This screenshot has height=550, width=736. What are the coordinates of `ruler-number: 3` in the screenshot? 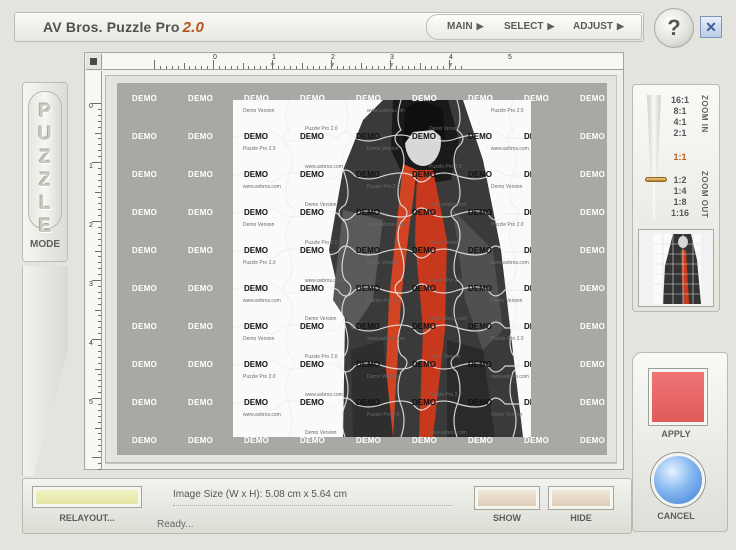 It's located at (91, 284).